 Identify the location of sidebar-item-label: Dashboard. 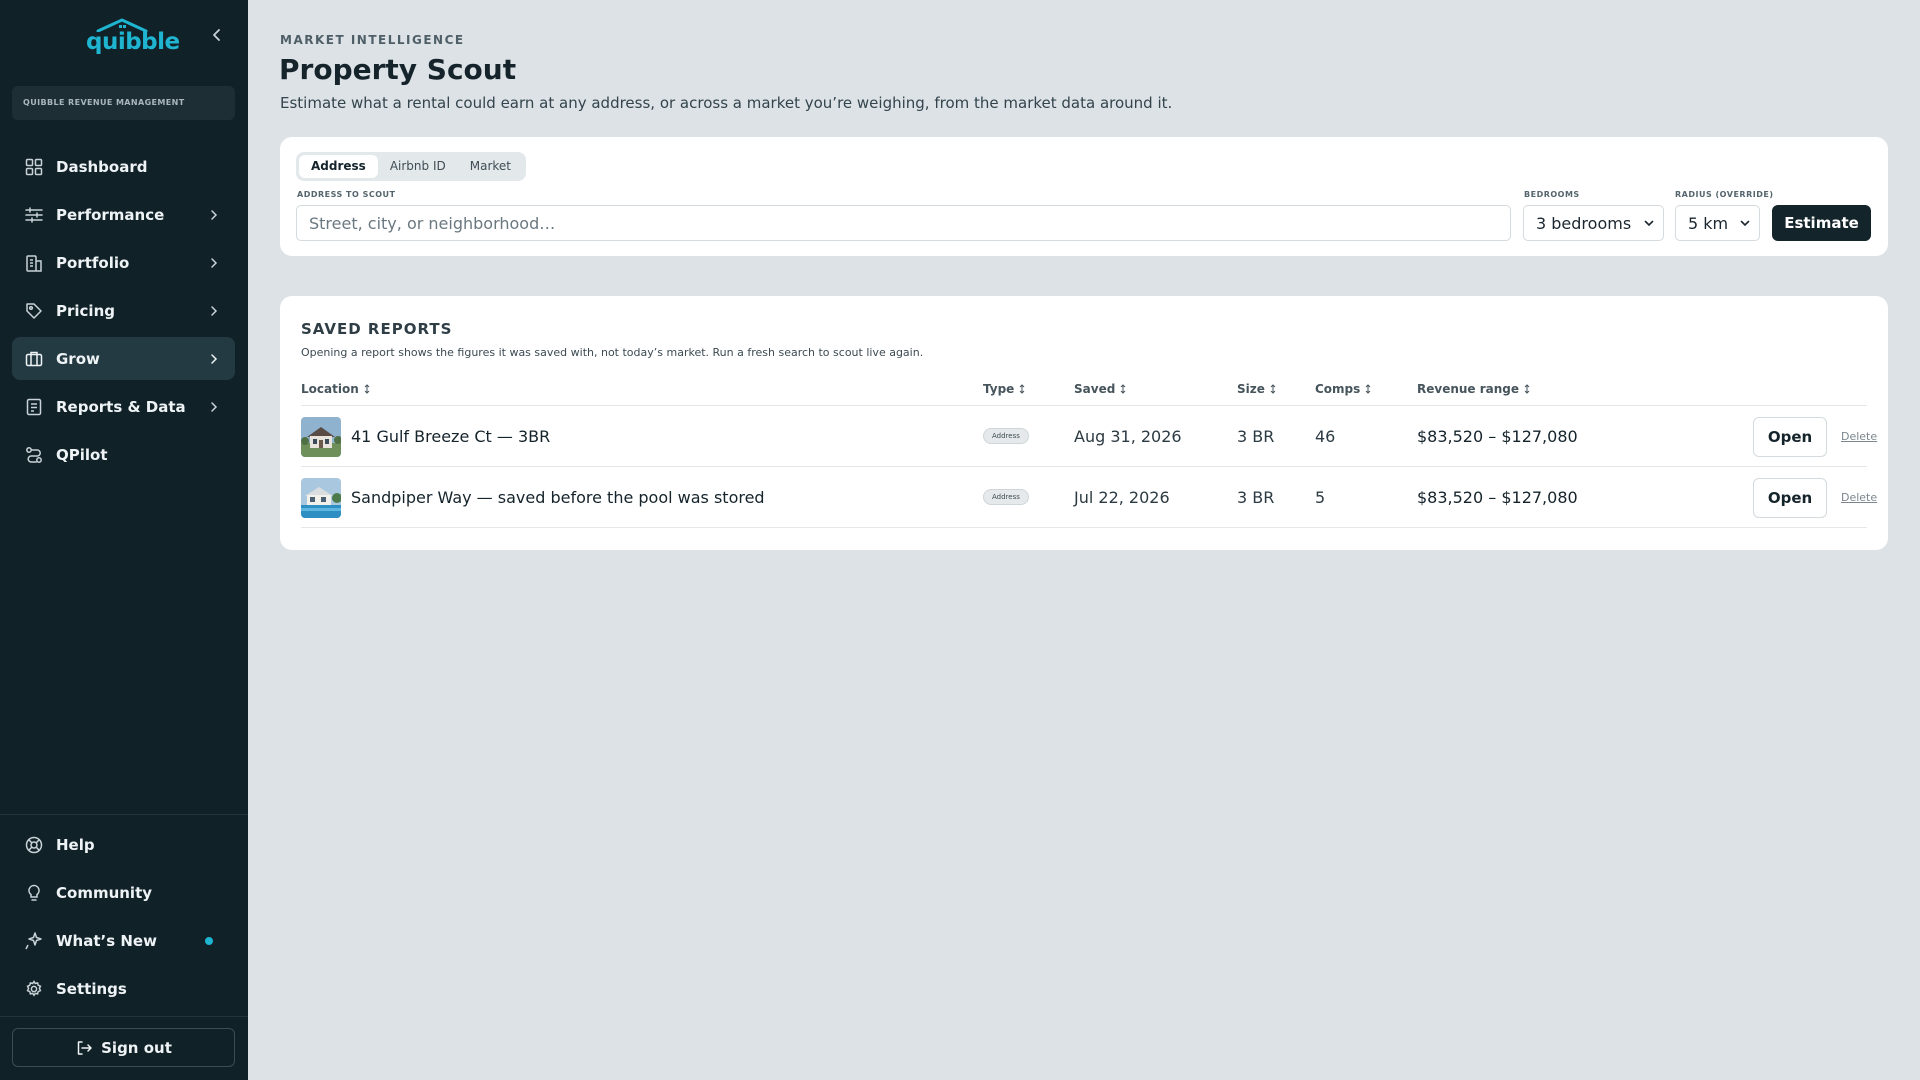
(102, 166).